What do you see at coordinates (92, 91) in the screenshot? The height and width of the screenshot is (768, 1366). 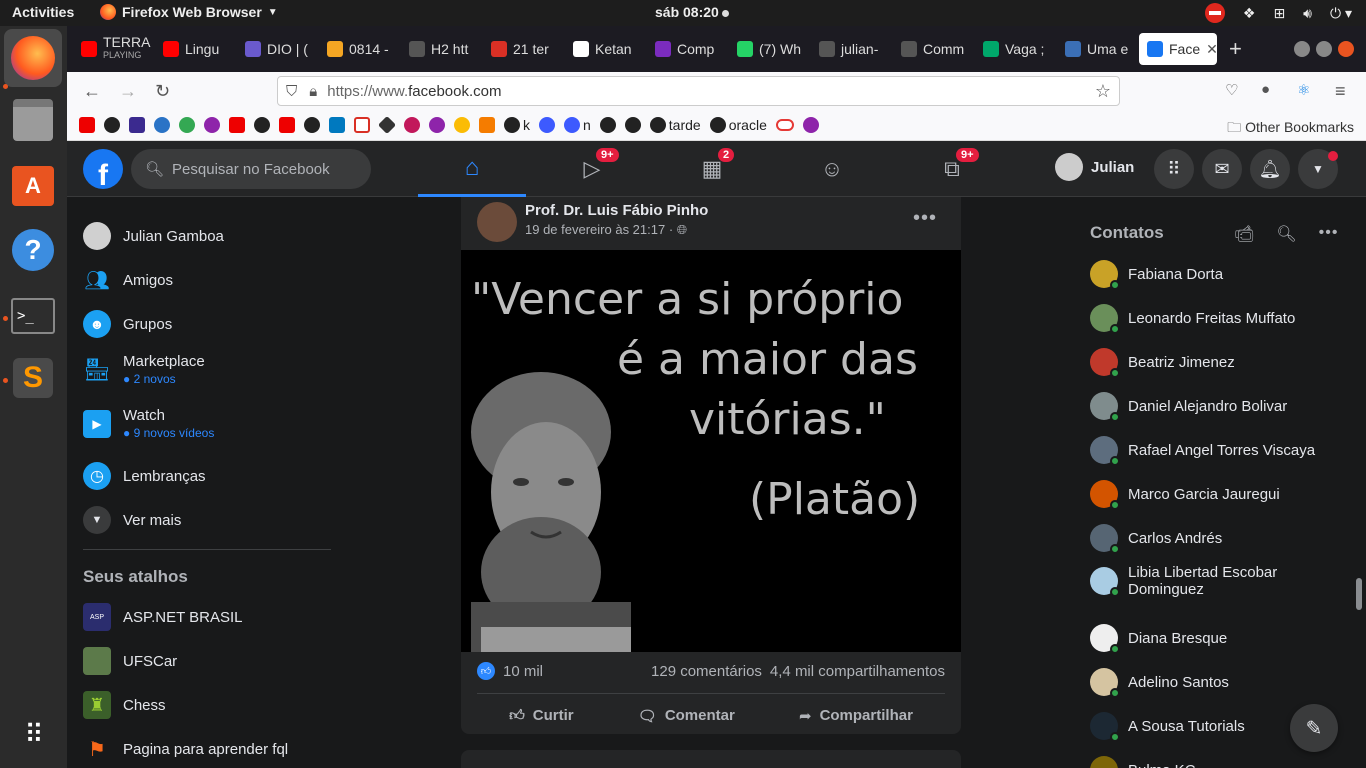 I see `back-button: ←` at bounding box center [92, 91].